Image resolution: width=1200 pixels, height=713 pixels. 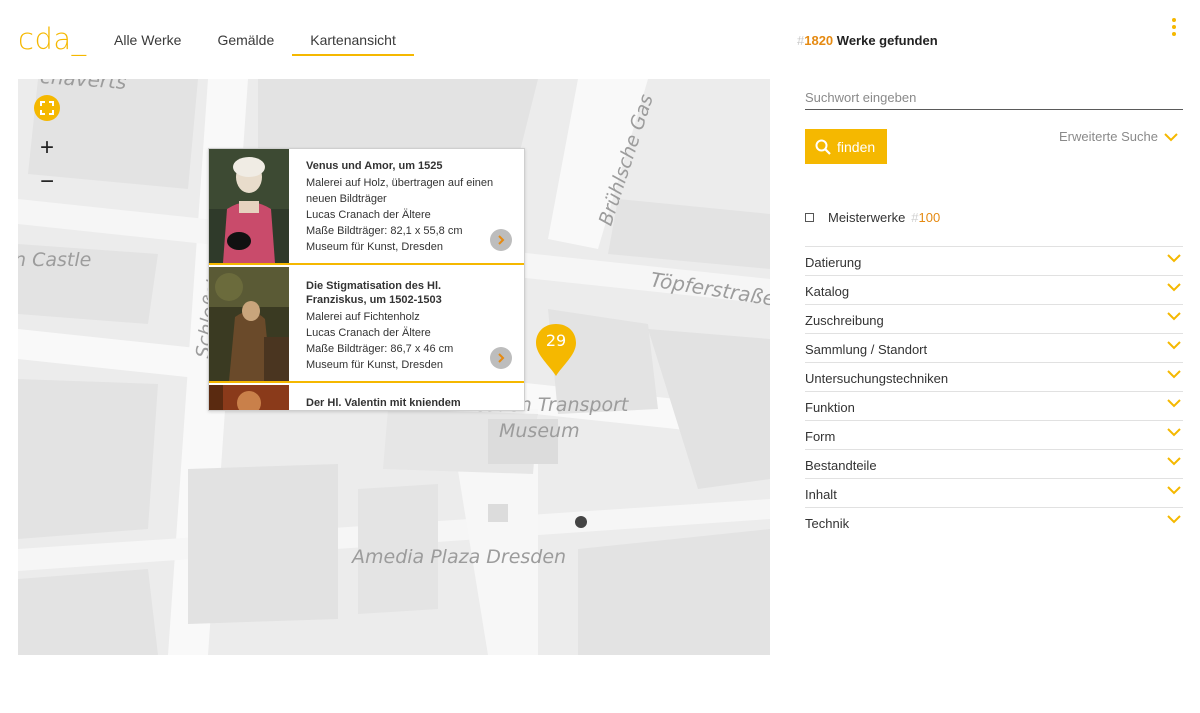 What do you see at coordinates (374, 166) in the screenshot?
I see `artwork-title: Venus und Amor, um 1525` at bounding box center [374, 166].